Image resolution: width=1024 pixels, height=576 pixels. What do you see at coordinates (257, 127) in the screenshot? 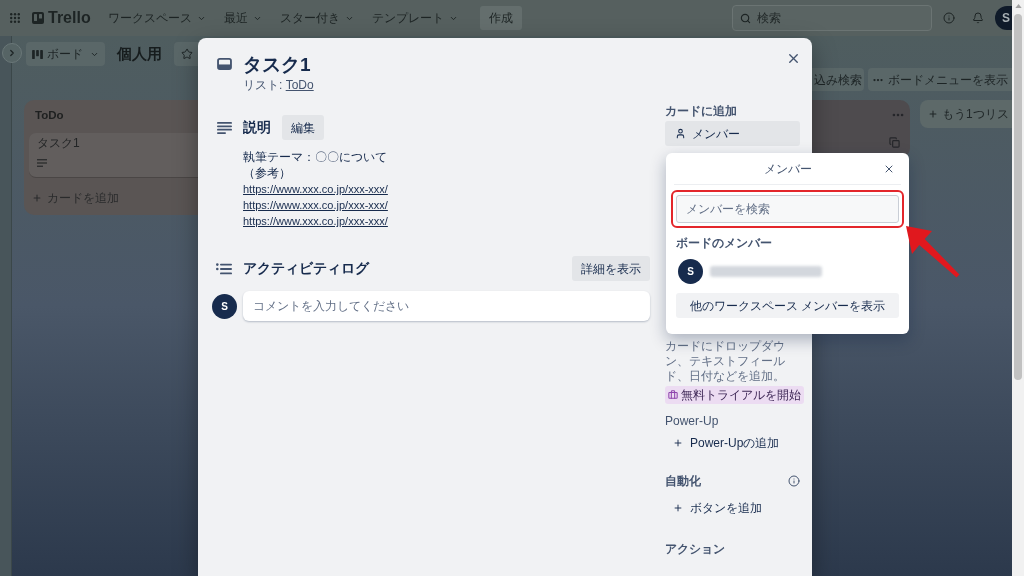
I see `section-heading: 説明` at bounding box center [257, 127].